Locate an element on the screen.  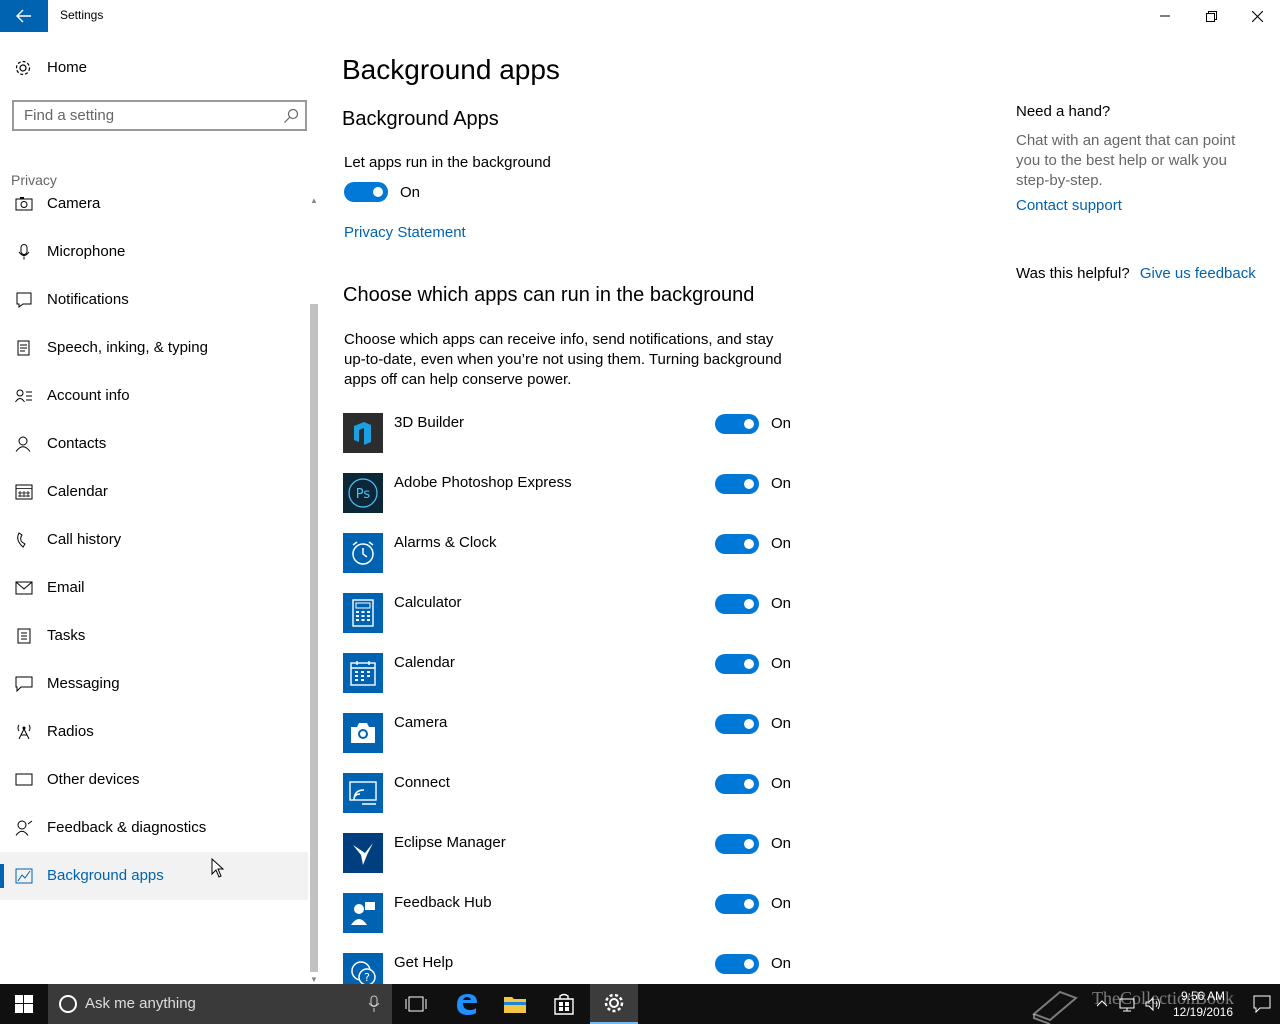
feedback-icon is located at coordinates (24, 828).